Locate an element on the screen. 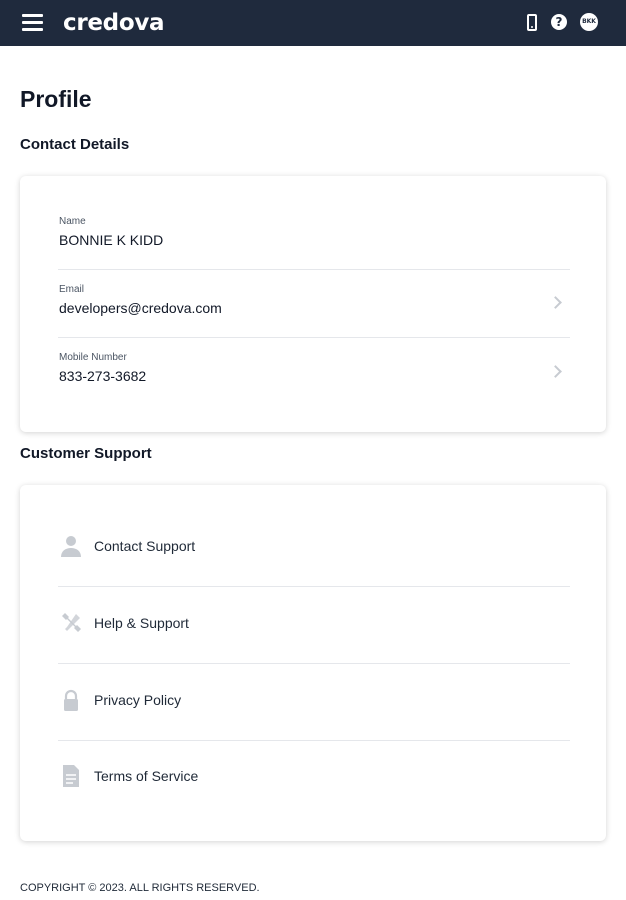  name-field: Name BONNIE K KIDD is located at coordinates (314, 232).